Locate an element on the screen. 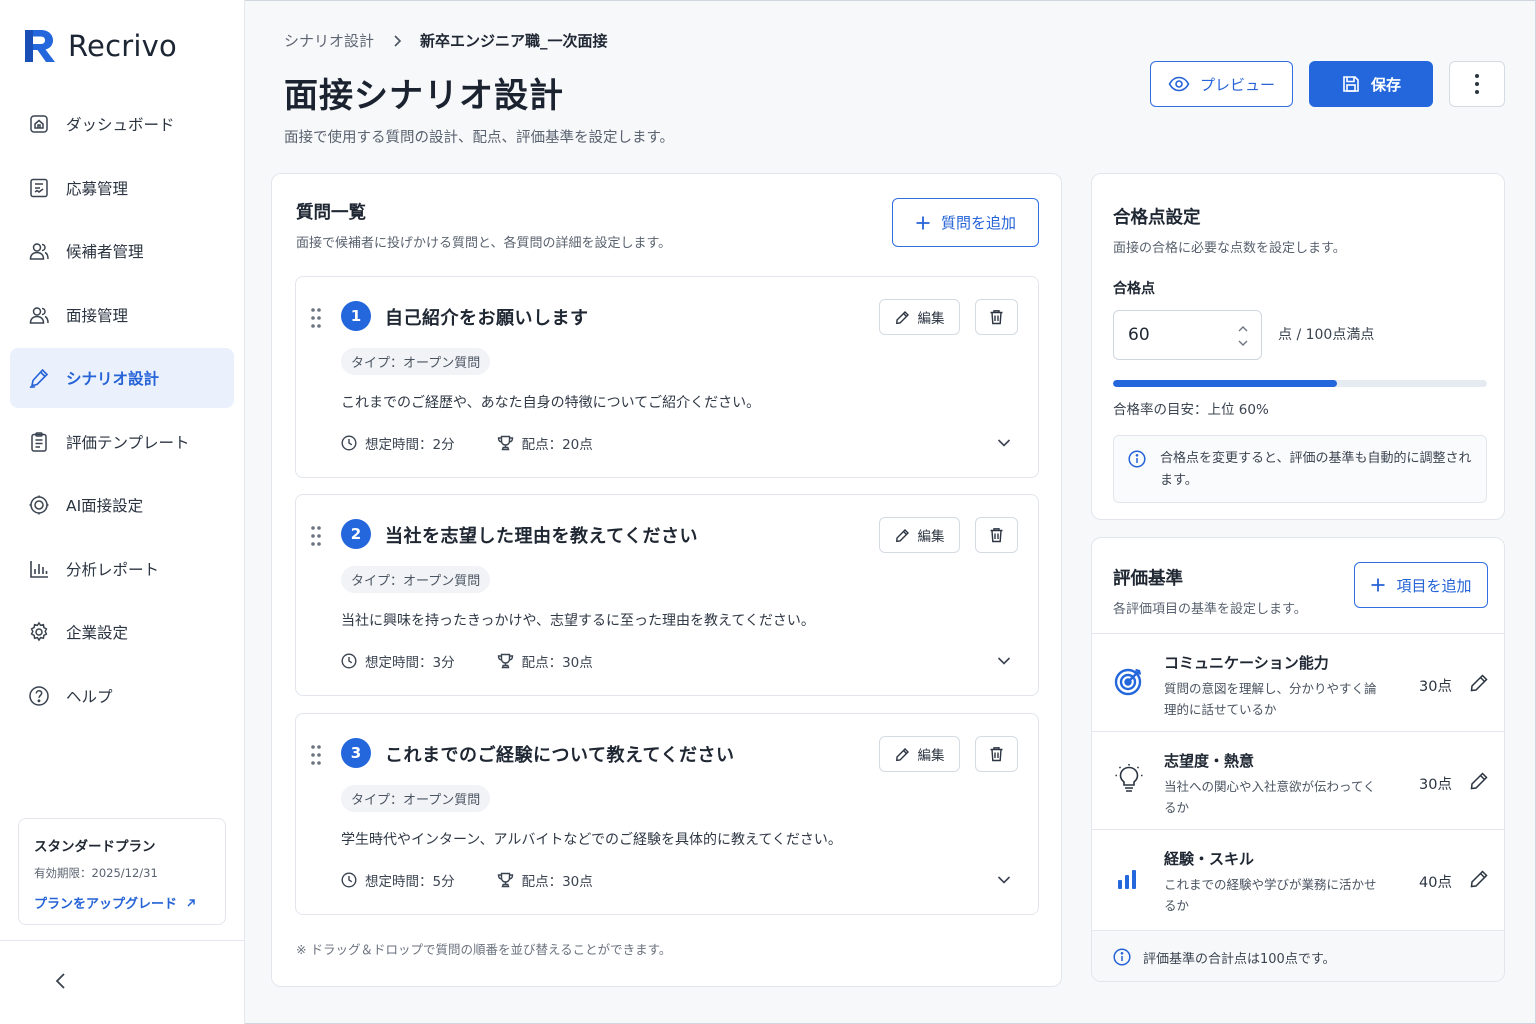 This screenshot has width=1536, height=1024. sidebar-item-company-settings: 企業設定 is located at coordinates (122, 632).